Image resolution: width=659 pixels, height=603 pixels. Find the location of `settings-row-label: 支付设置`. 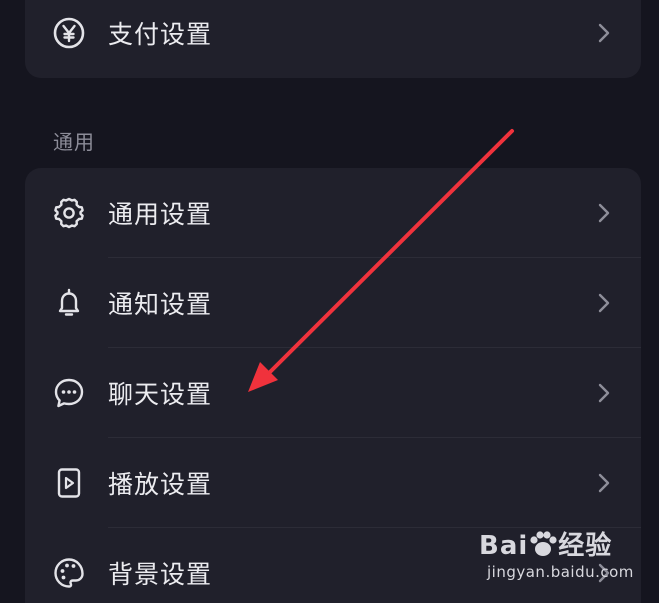

settings-row-label: 支付设置 is located at coordinates (160, 34).